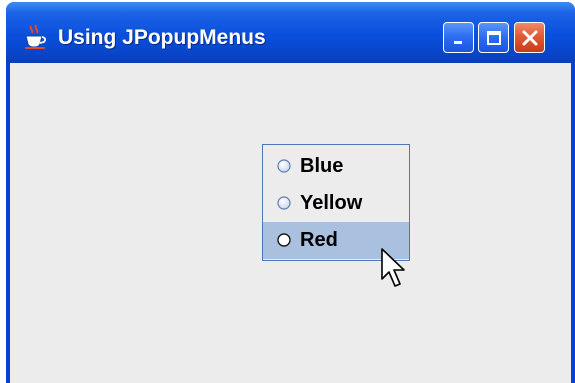 The image size is (575, 383). I want to click on popup-menu: Blue Yellow Red, so click(336, 202).